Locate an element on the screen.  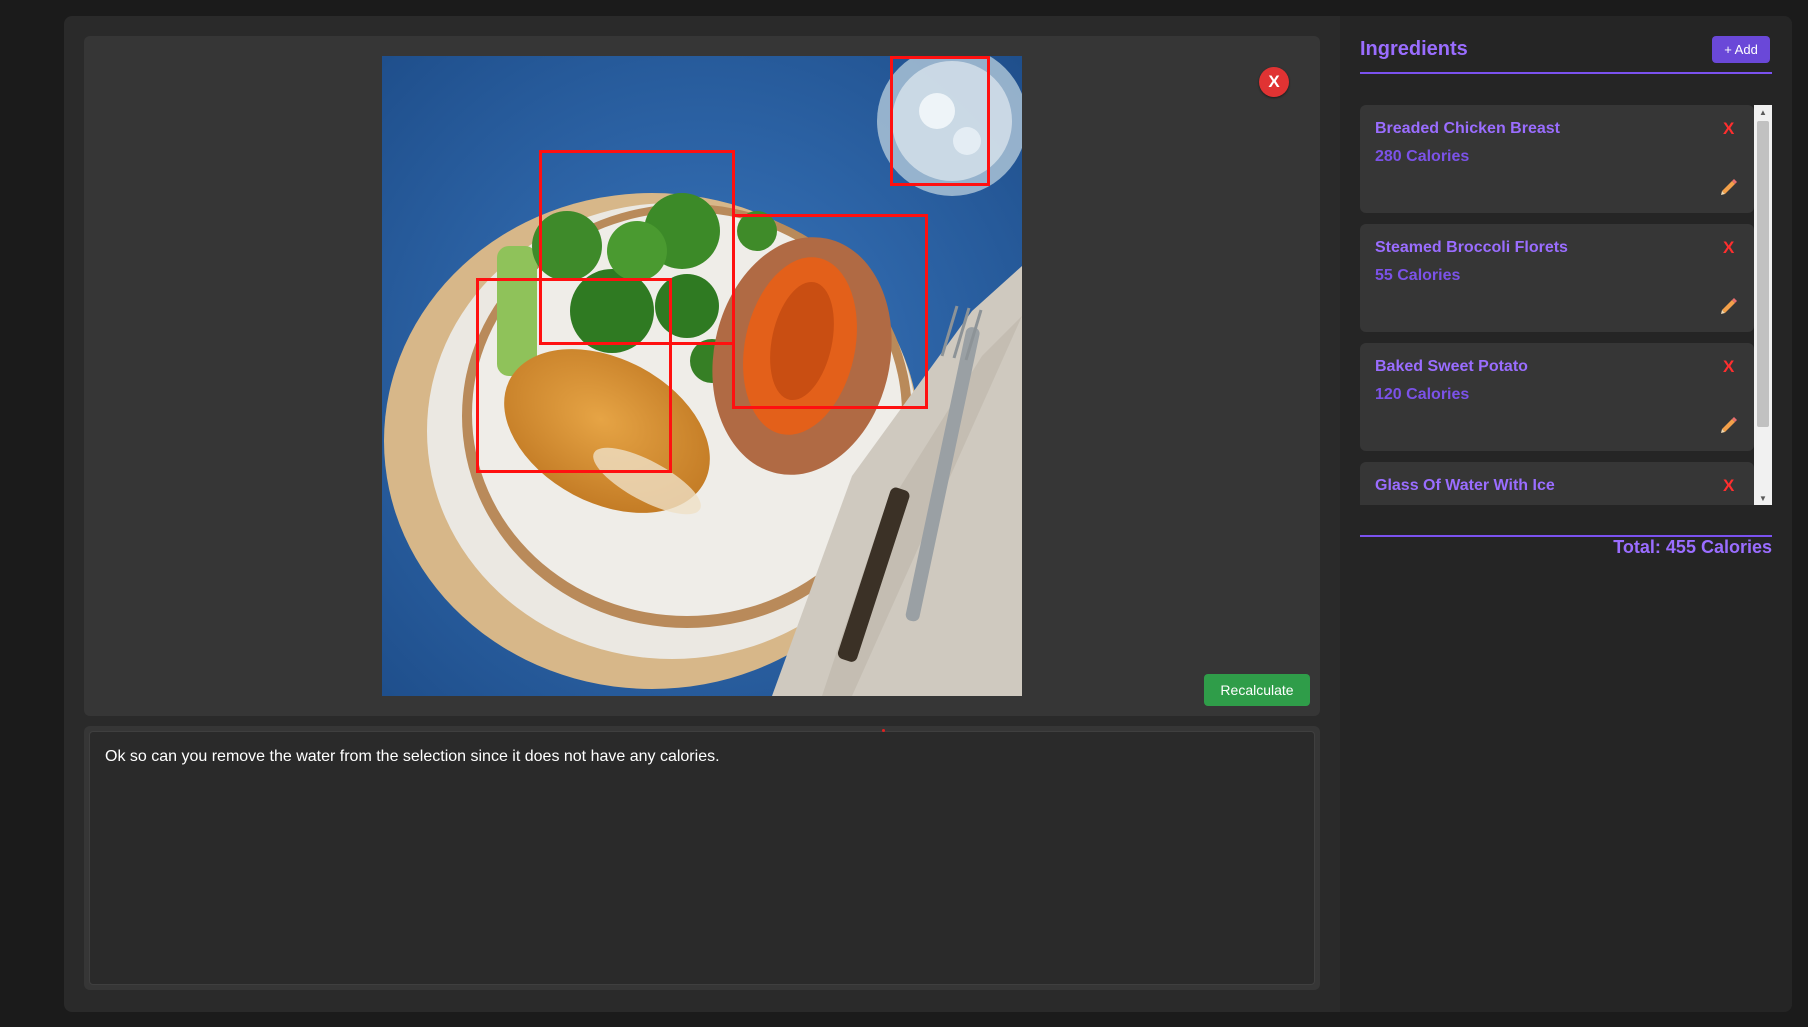
ingredient-name: Baked Sweet Potato is located at coordinates (1451, 366).